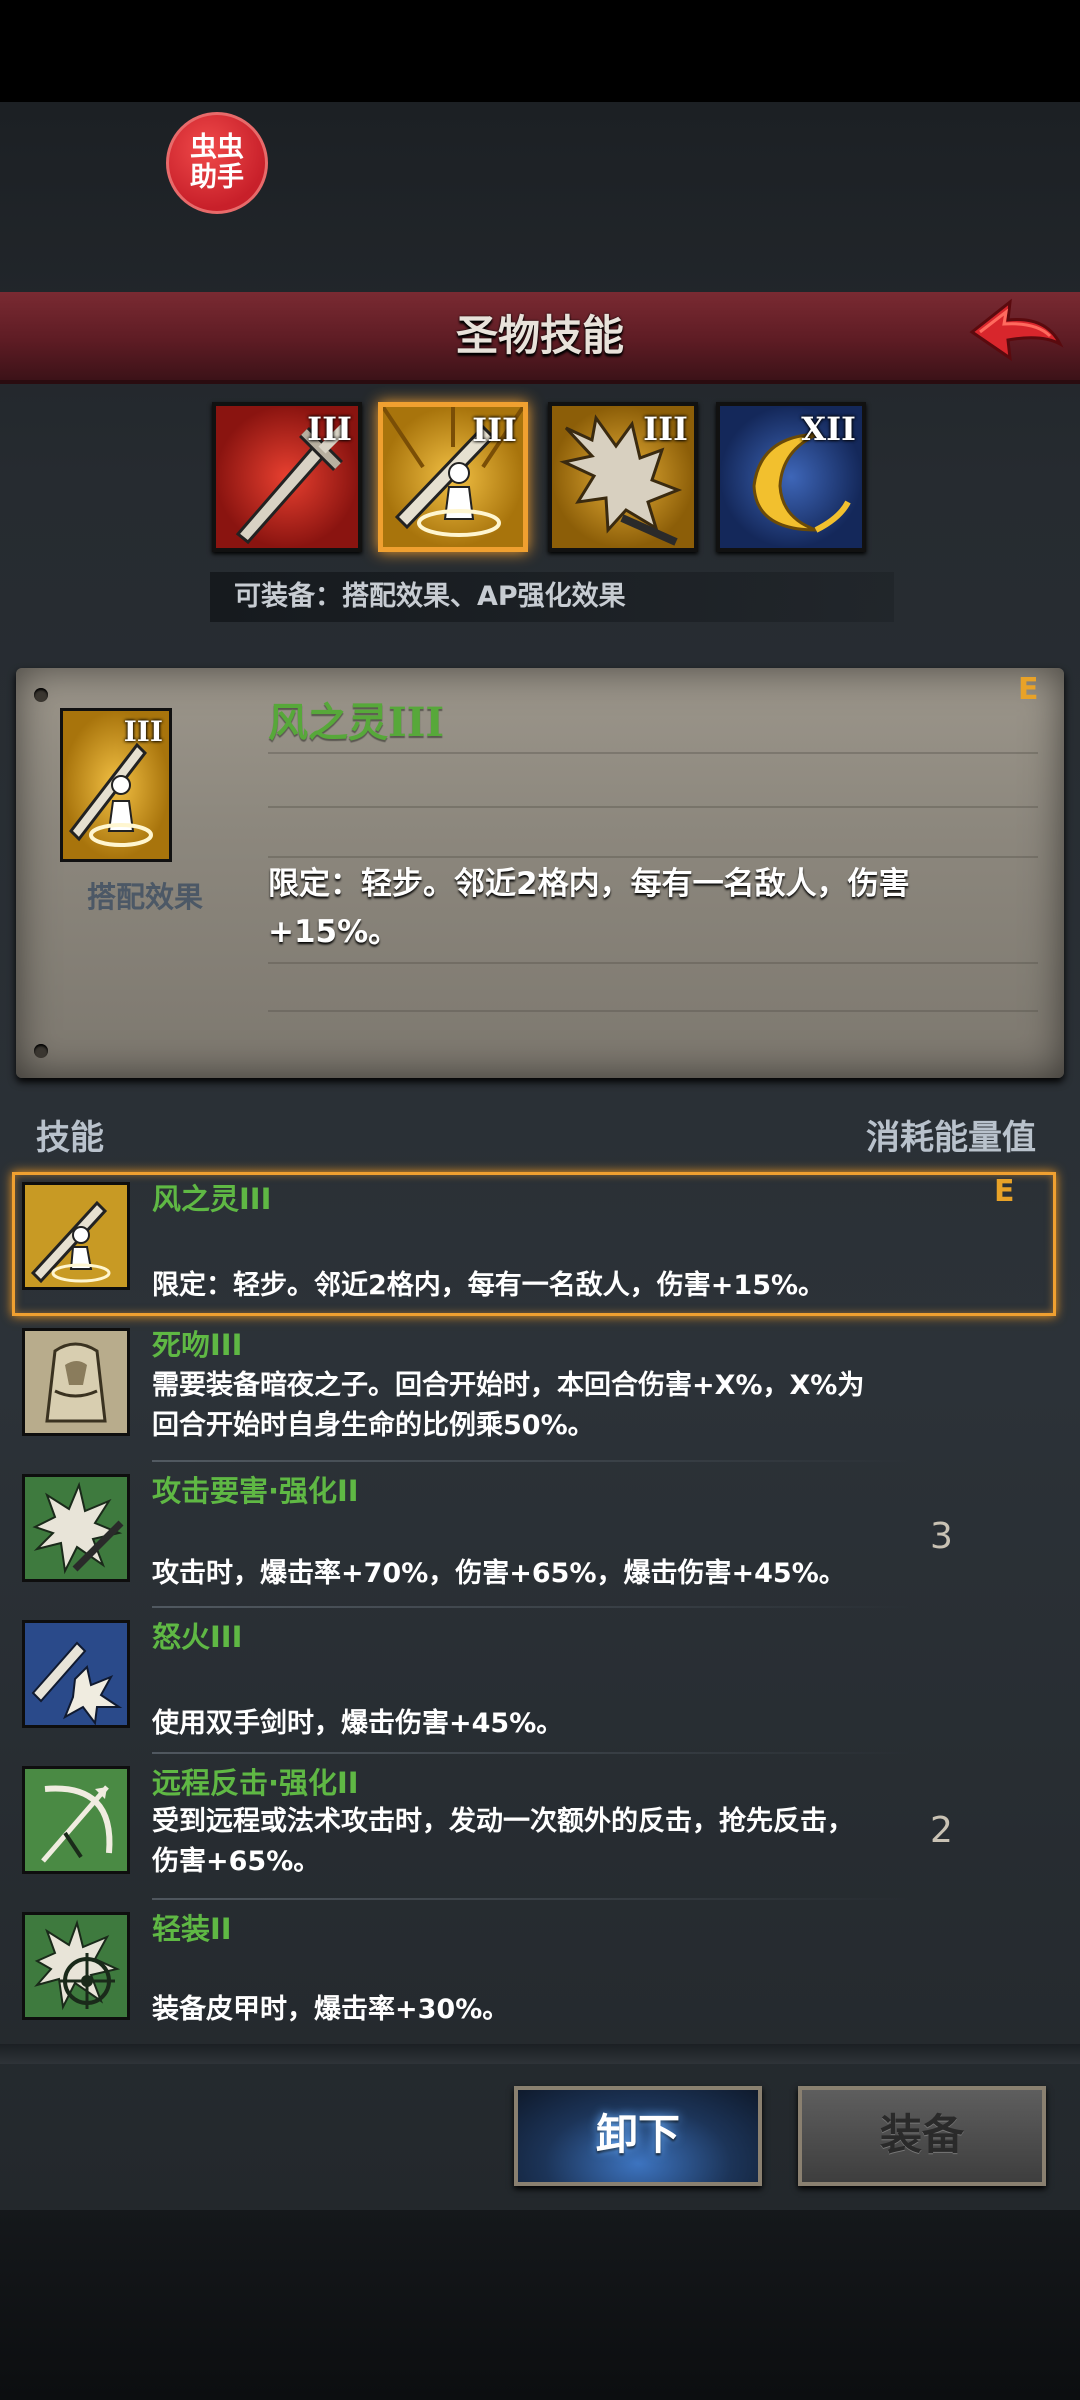 This screenshot has width=1080, height=2400. Describe the element at coordinates (144, 897) in the screenshot. I see `detail-caption: 搭配效果` at that location.